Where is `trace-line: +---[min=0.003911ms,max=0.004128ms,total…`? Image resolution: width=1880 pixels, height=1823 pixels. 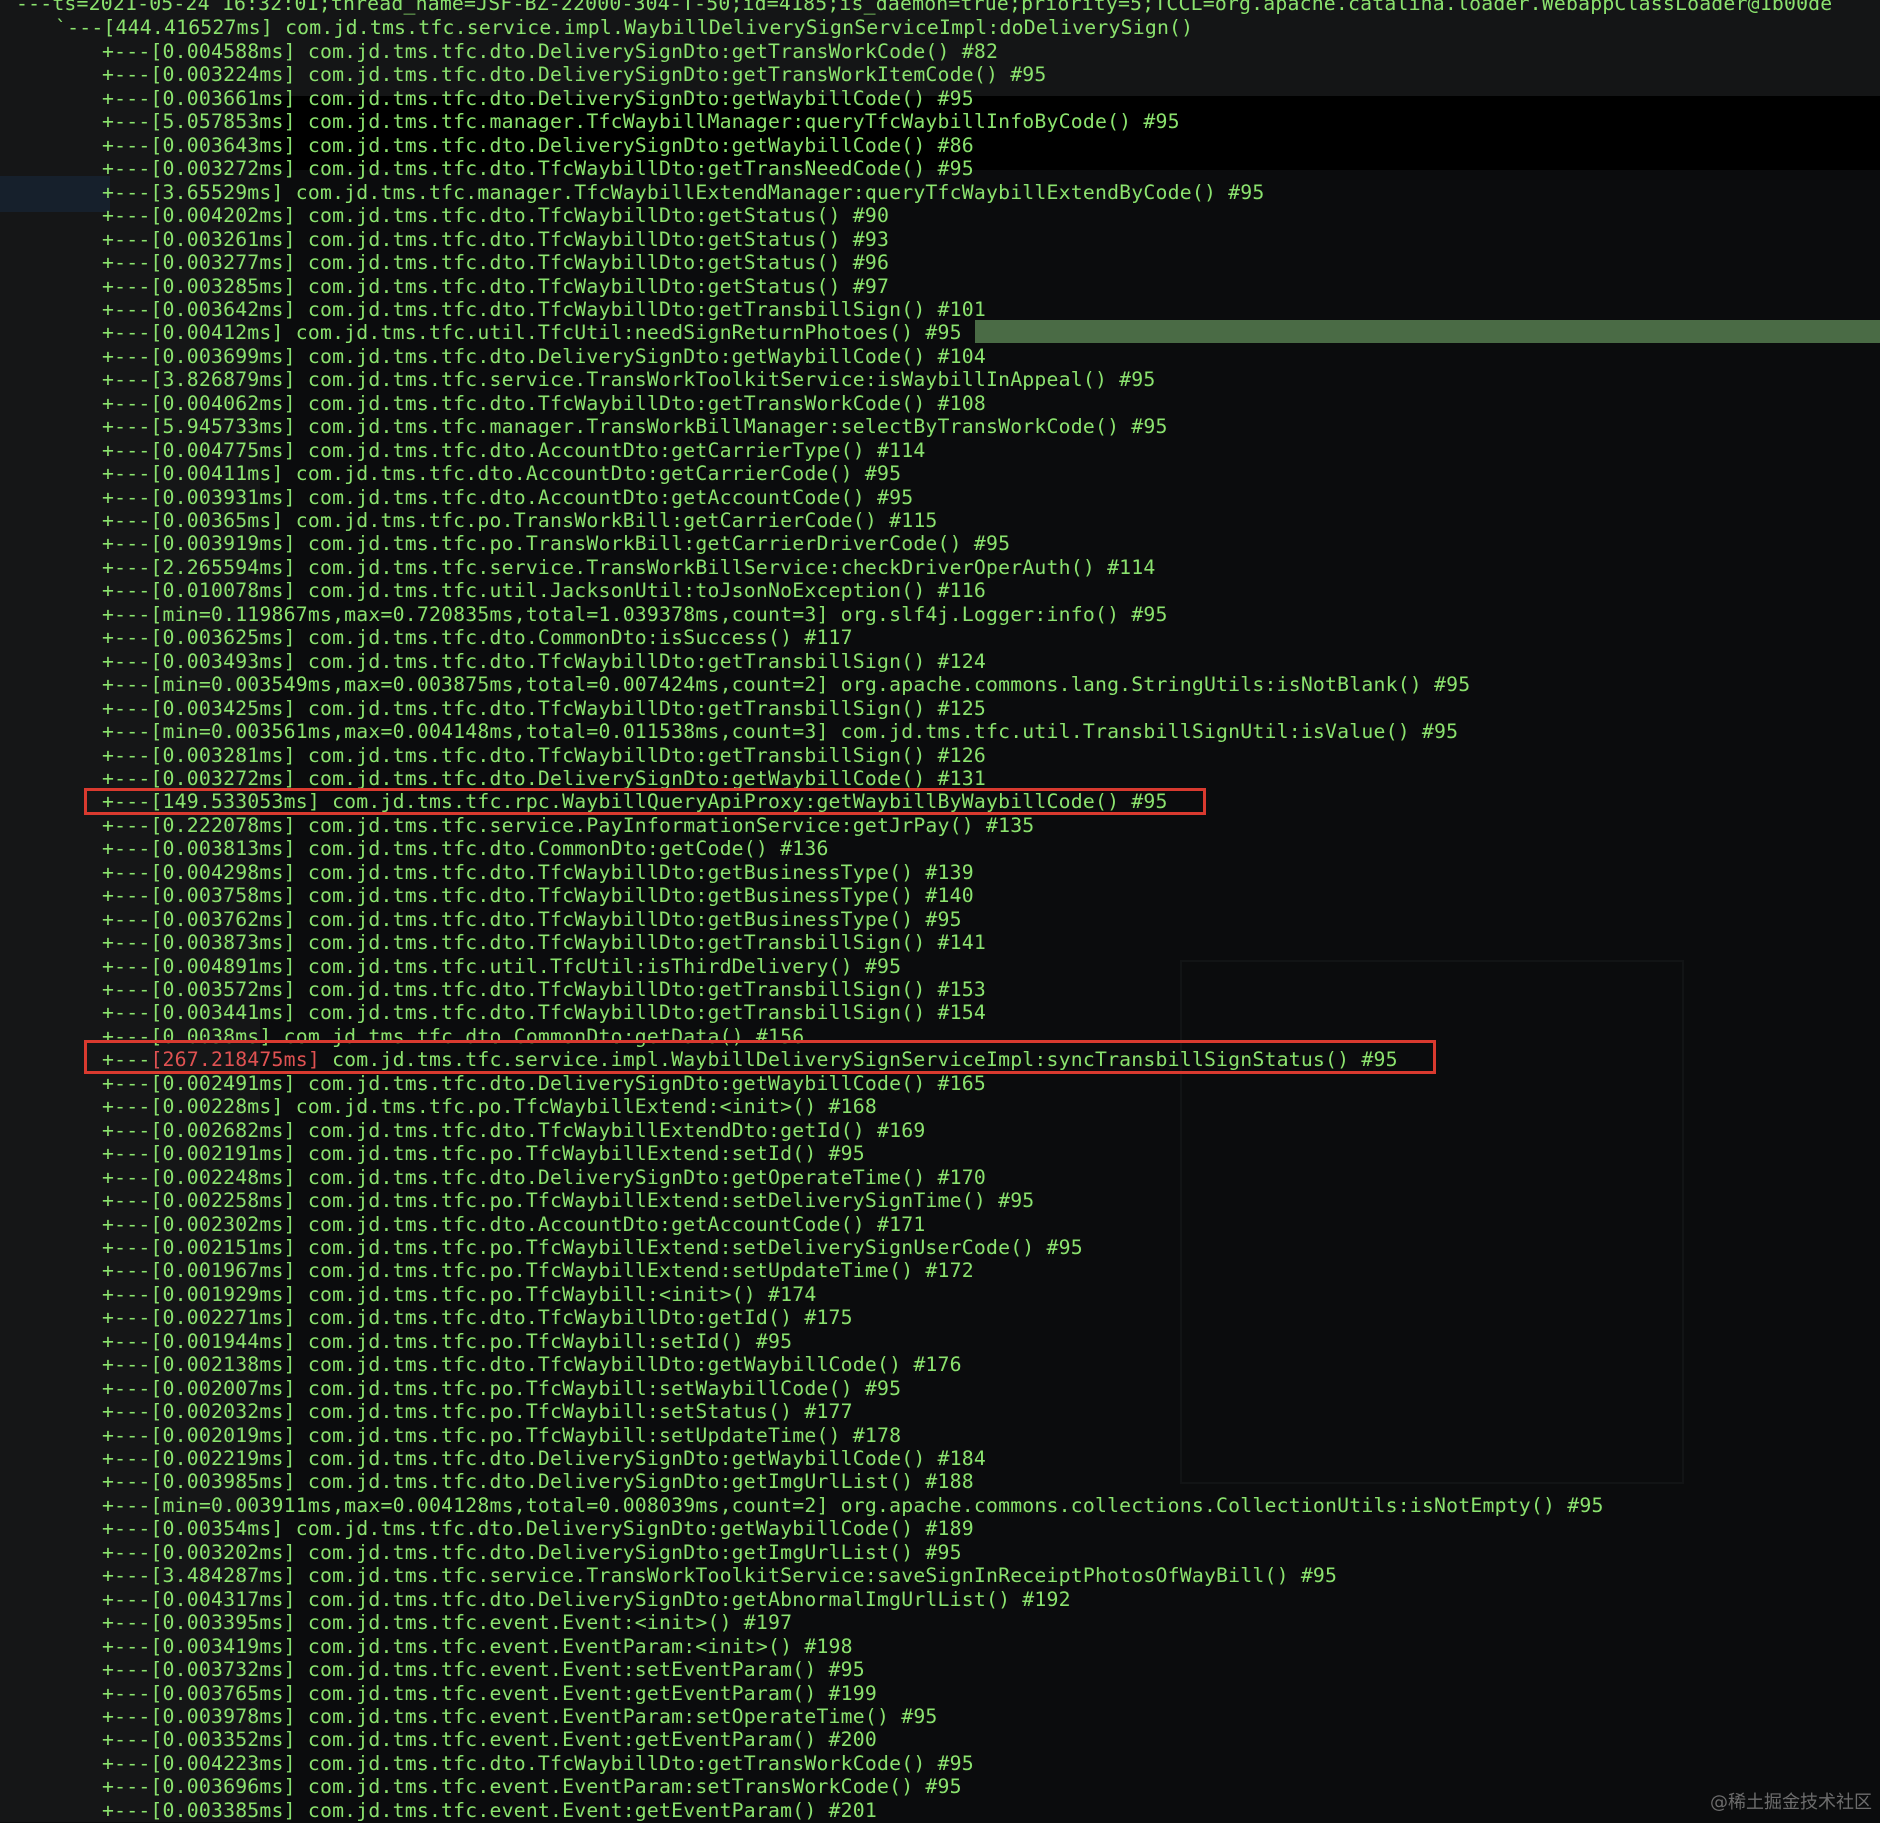
trace-line: +---[min=0.003911ms,max=0.004128ms,total… is located at coordinates (853, 1505).